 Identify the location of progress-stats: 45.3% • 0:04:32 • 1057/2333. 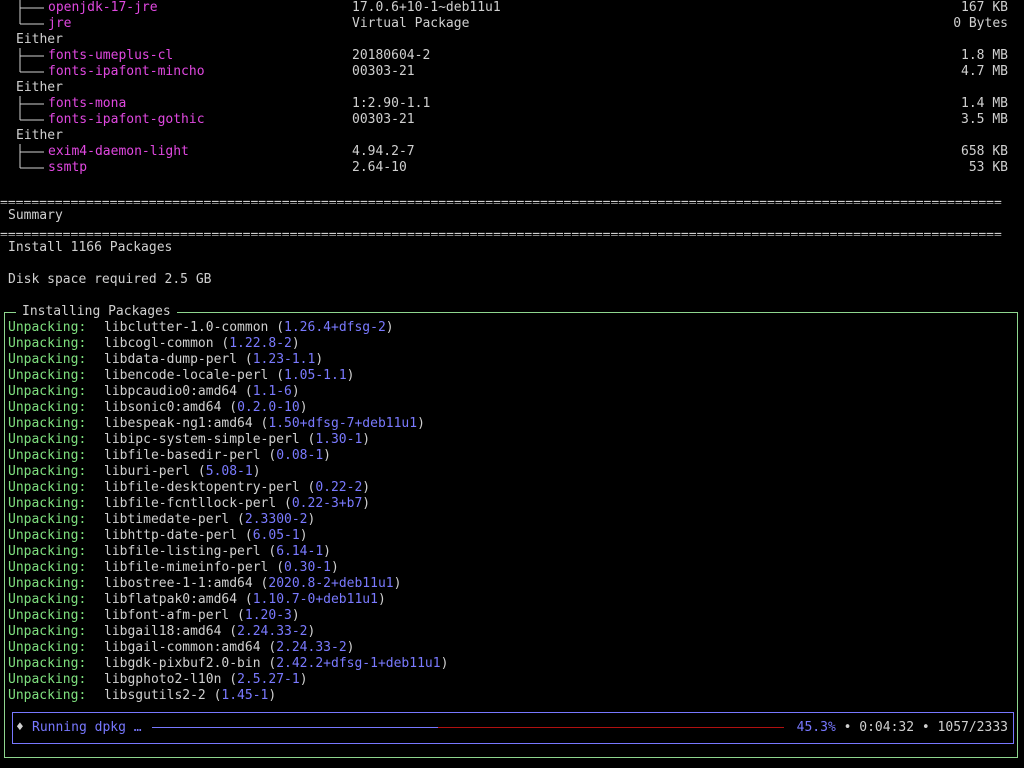
(902, 728).